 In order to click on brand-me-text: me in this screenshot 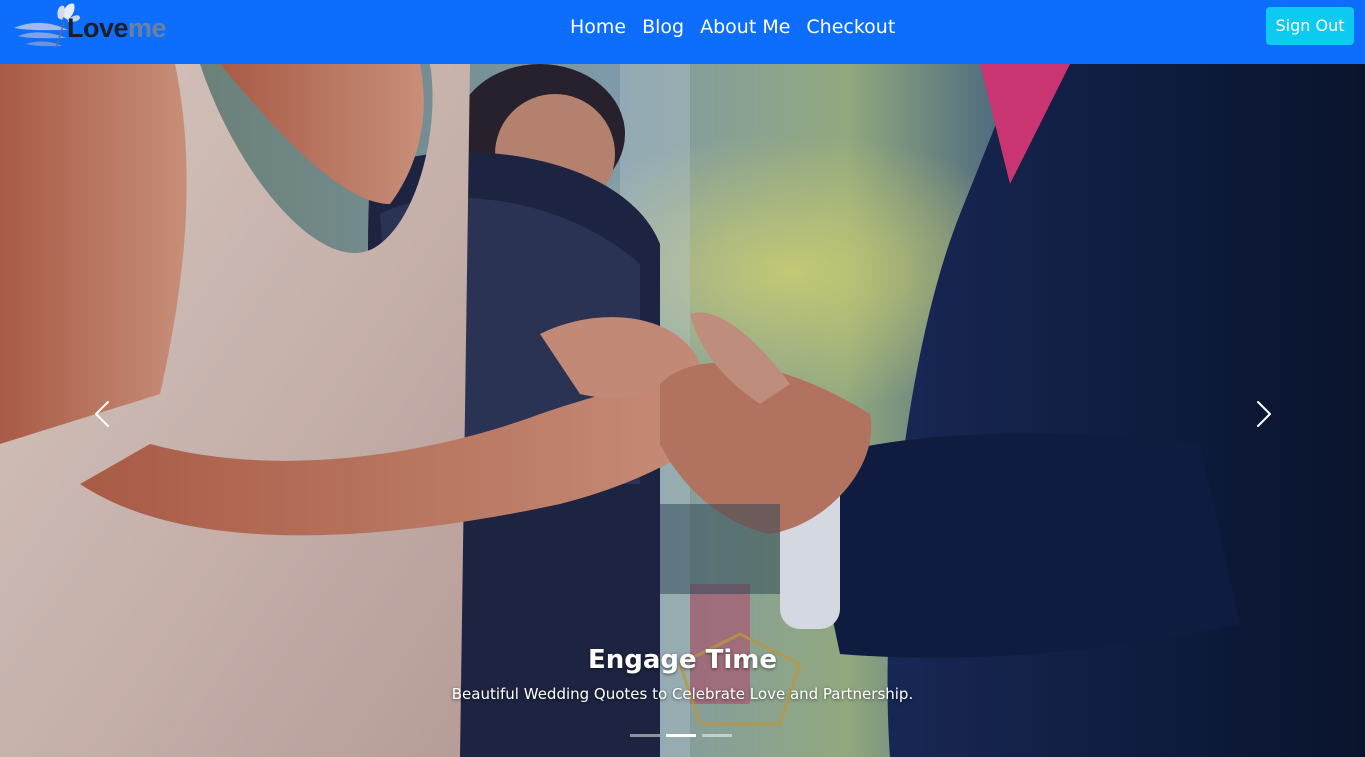, I will do `click(147, 28)`.